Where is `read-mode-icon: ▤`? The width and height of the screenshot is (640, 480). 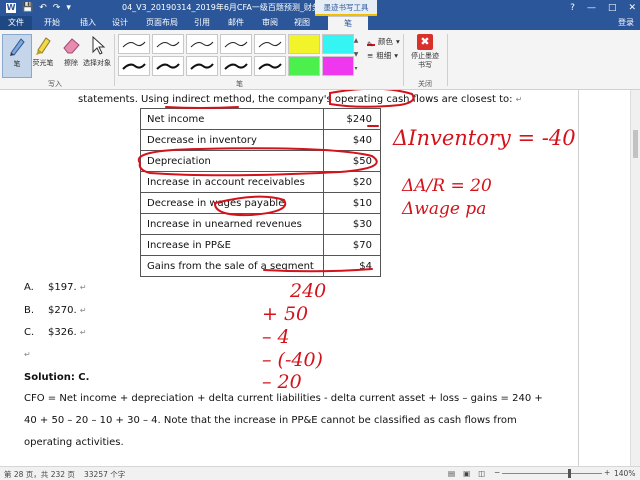 read-mode-icon: ▤ is located at coordinates (451, 473).